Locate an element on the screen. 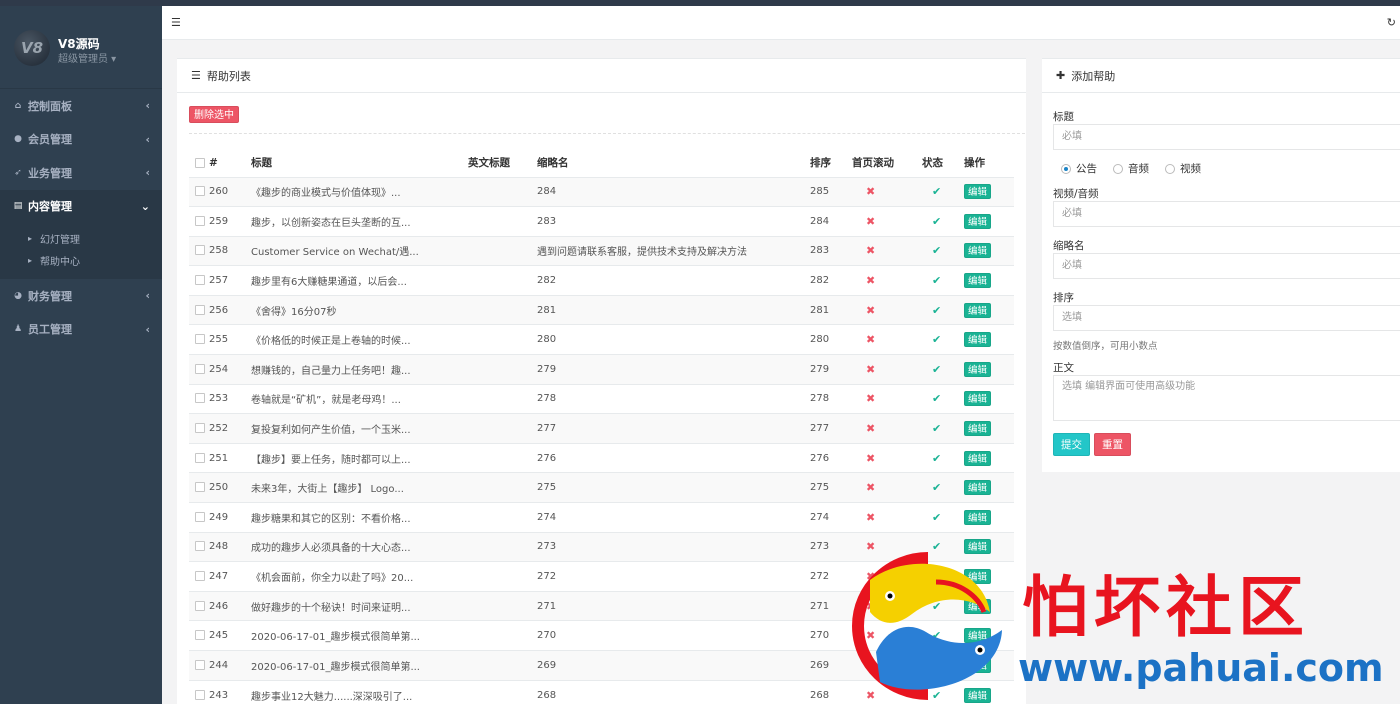 This screenshot has height=704, width=1400. user-role-dropdown: 超级管理员 ▾ is located at coordinates (87, 57).